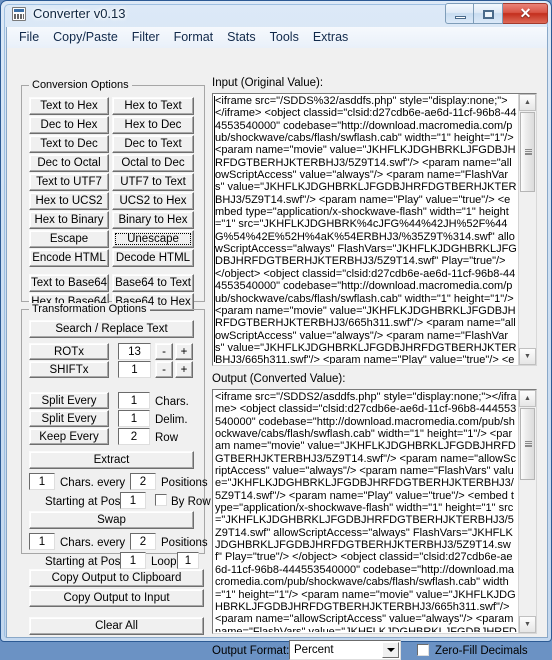 The image size is (552, 660). Describe the element at coordinates (184, 369) in the screenshot. I see `shiftx-increment-button: +` at that location.